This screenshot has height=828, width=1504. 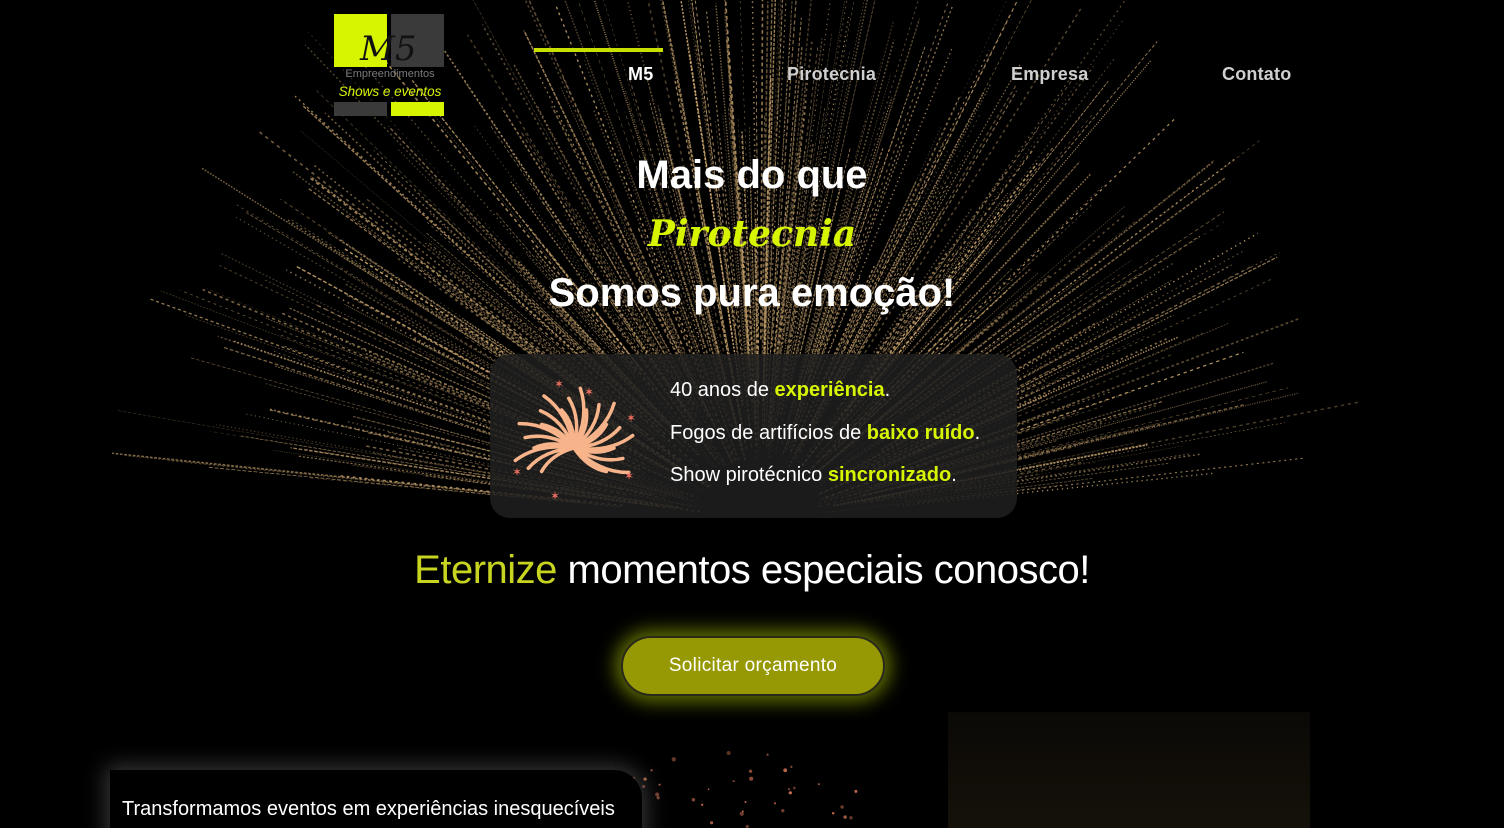 I want to click on feature-text: Show pirotécnico, so click(x=749, y=475).